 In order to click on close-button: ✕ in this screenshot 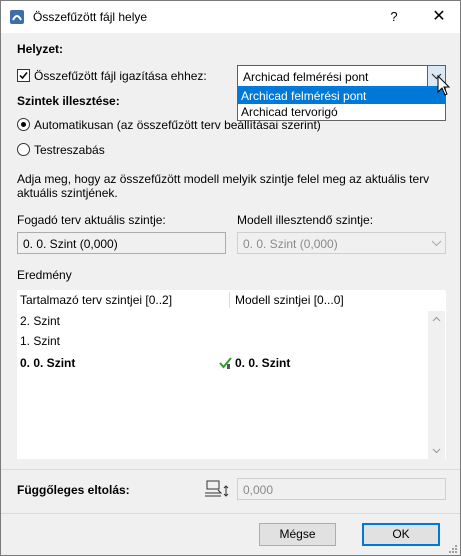, I will do `click(439, 17)`.